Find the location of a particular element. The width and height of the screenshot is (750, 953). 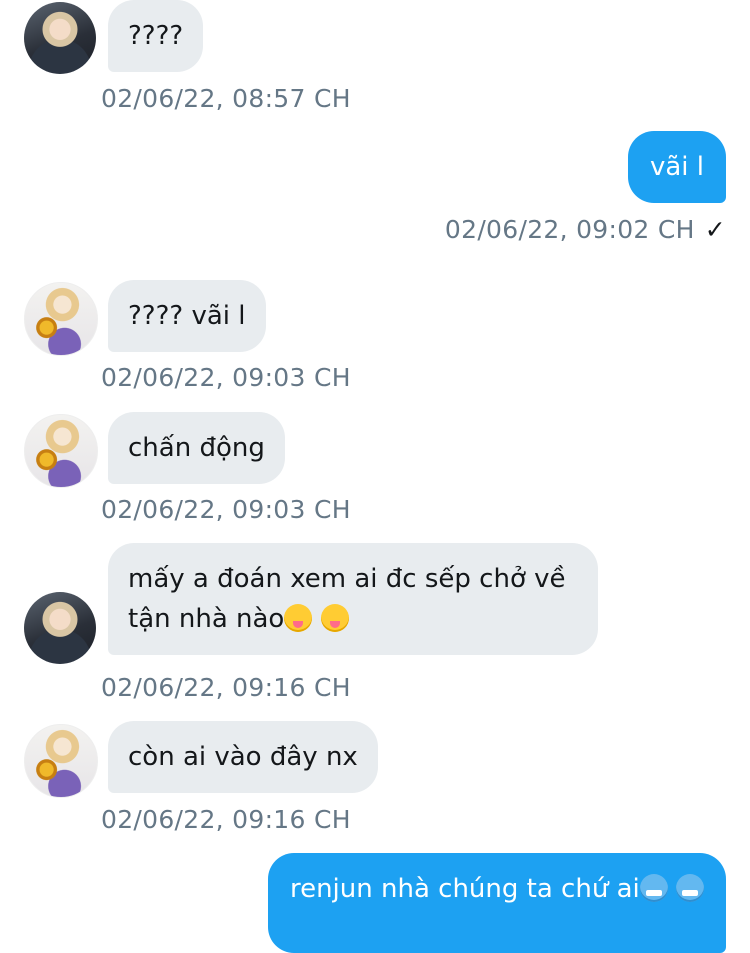

message-text: còn ai vào đây nx is located at coordinates (243, 757).